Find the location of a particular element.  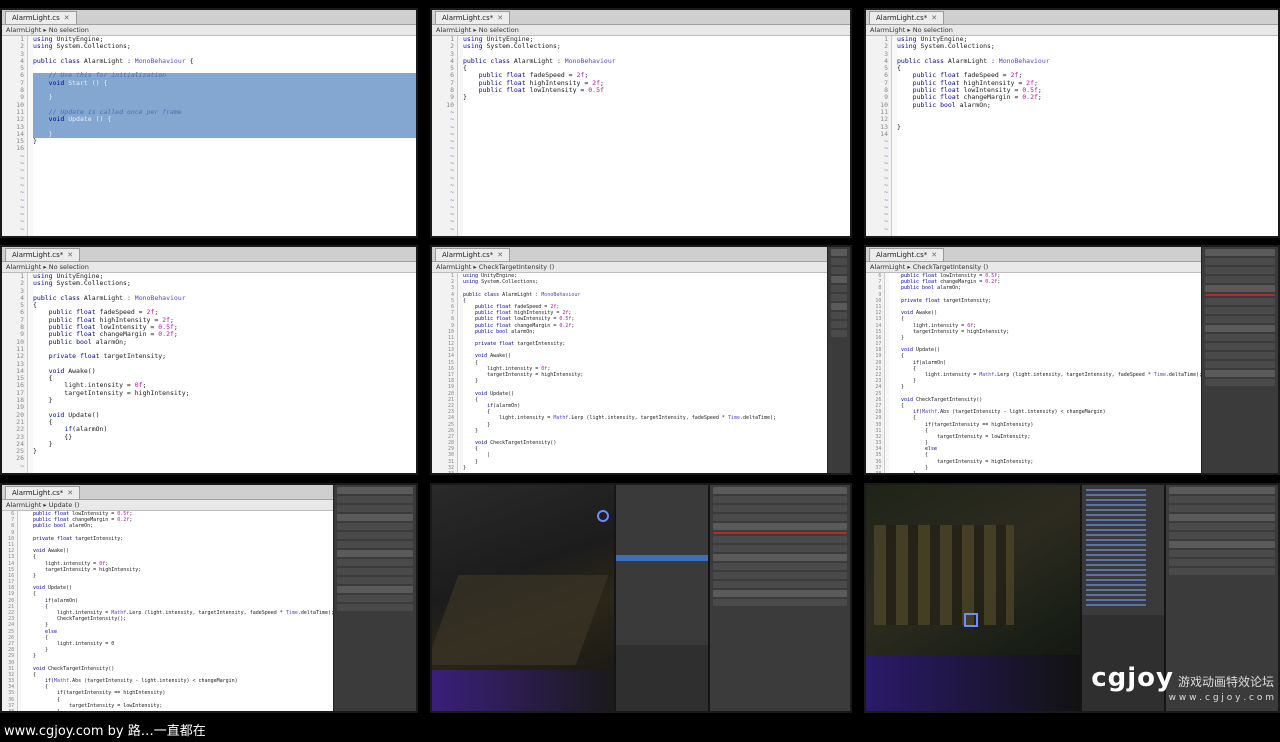

code-line: {} is located at coordinates (53, 436).